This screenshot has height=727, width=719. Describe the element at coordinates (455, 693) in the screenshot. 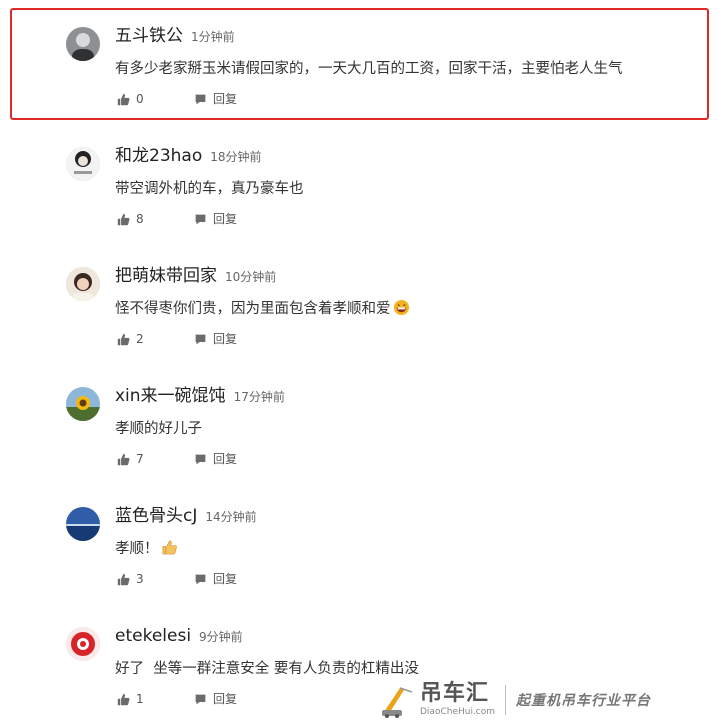

I see `watermark-brand: 吊车汇` at that location.